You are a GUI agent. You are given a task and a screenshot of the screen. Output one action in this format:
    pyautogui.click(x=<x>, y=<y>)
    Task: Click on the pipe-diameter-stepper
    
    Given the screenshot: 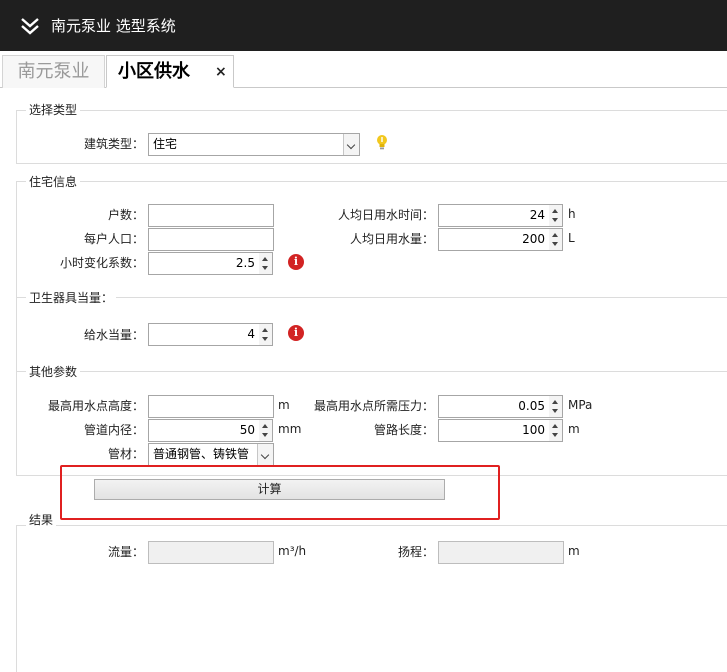 What is the action you would take?
    pyautogui.click(x=266, y=430)
    